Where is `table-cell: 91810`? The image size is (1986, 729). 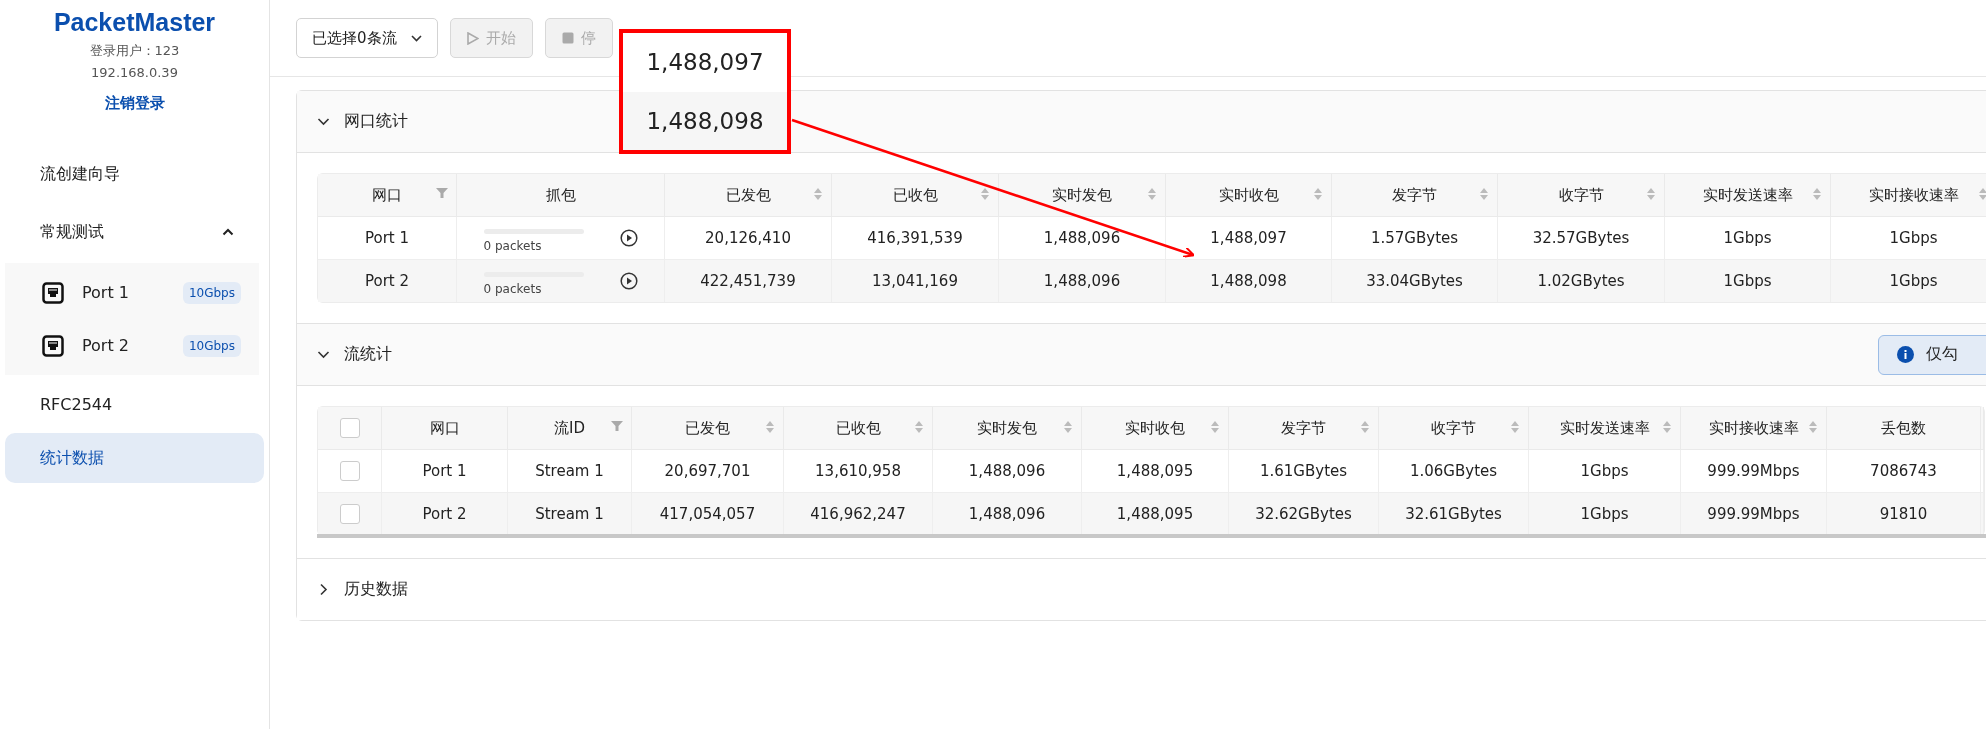
table-cell: 91810 is located at coordinates (1903, 514).